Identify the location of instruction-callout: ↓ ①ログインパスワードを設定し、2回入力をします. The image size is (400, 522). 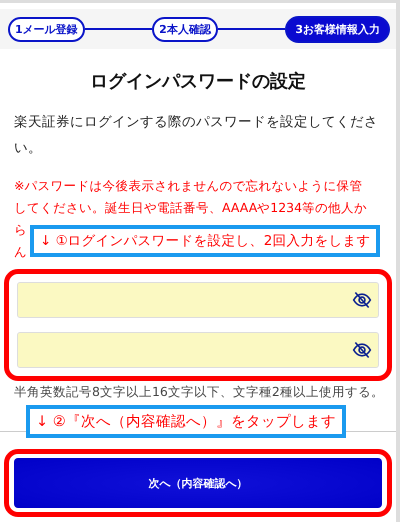
(205, 241).